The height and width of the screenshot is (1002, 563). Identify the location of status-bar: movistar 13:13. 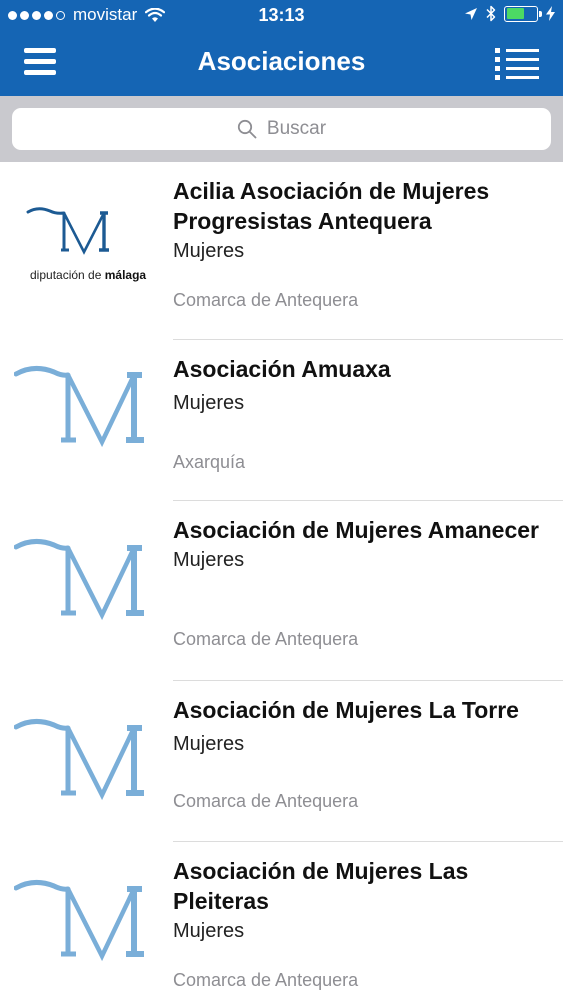
(281, 16).